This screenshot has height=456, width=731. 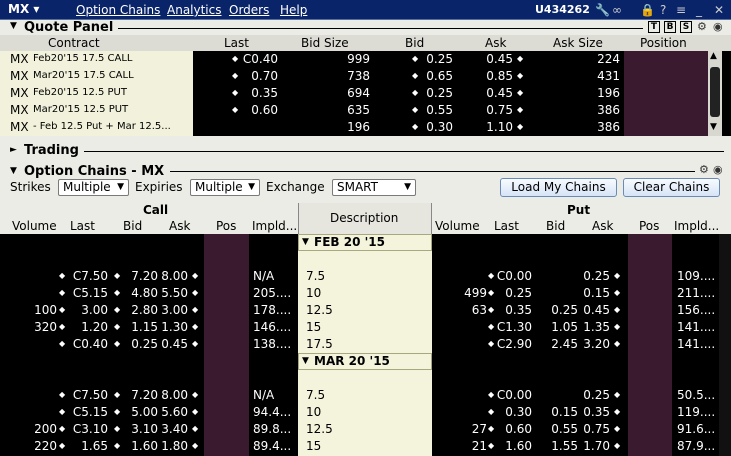 What do you see at coordinates (354, 110) in the screenshot?
I see `quote-row: MX Mar20'15 12.5 PUT ◆ 0.60 635 ◆ 0.55 0.75 ◆ 386` at bounding box center [354, 110].